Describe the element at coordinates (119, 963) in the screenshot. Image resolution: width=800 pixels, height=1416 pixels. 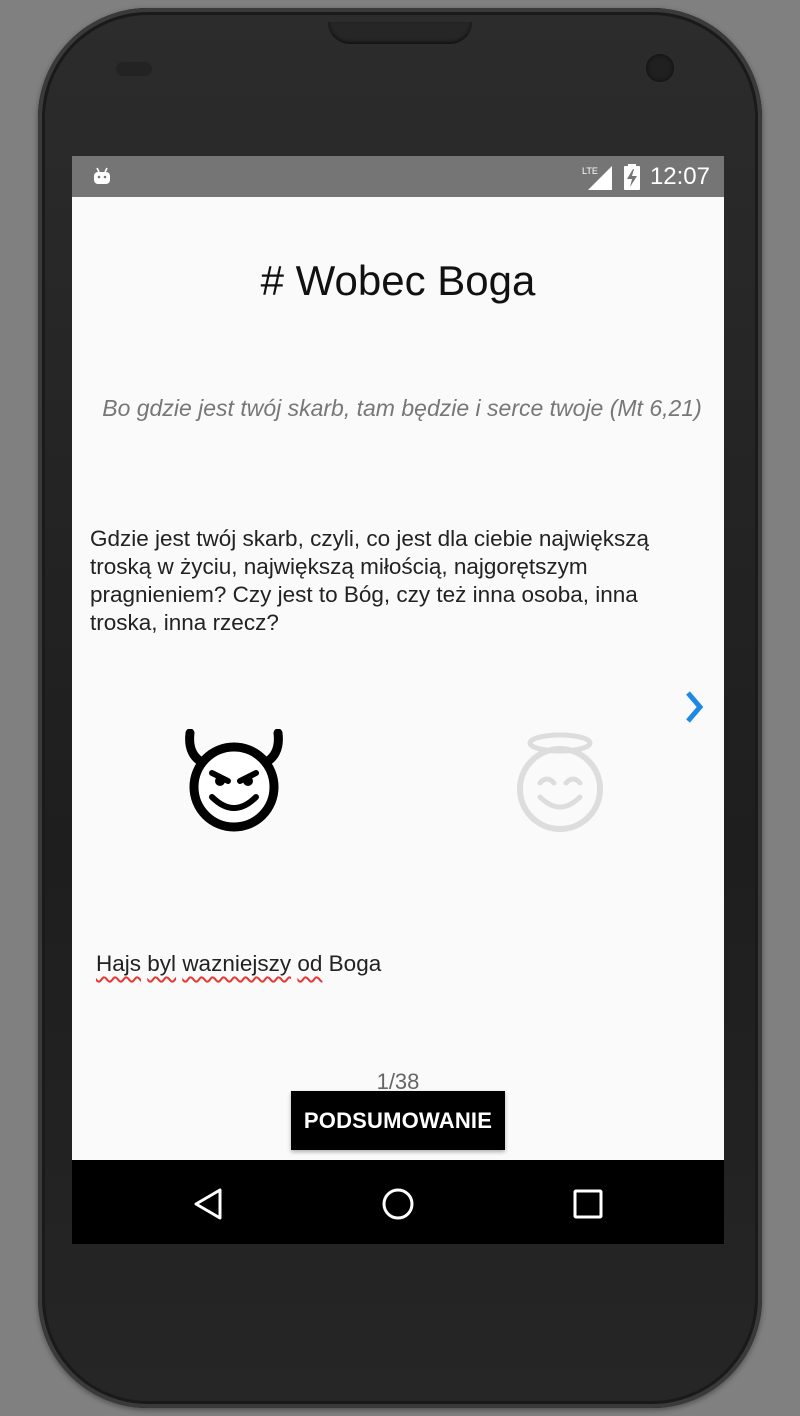
I see `answer-word: Hajs` at that location.